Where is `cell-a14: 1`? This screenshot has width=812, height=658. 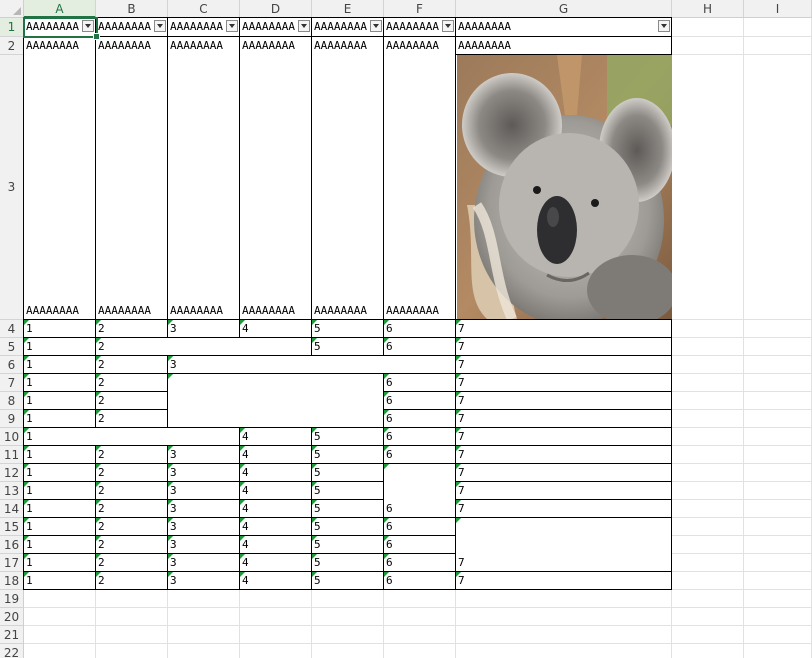
cell-a14: 1 is located at coordinates (59, 508).